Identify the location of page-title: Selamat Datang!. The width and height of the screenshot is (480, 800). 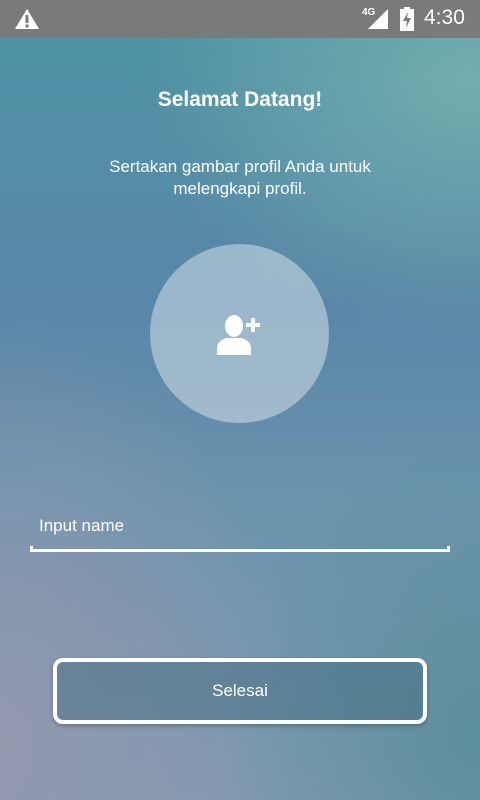
(240, 99).